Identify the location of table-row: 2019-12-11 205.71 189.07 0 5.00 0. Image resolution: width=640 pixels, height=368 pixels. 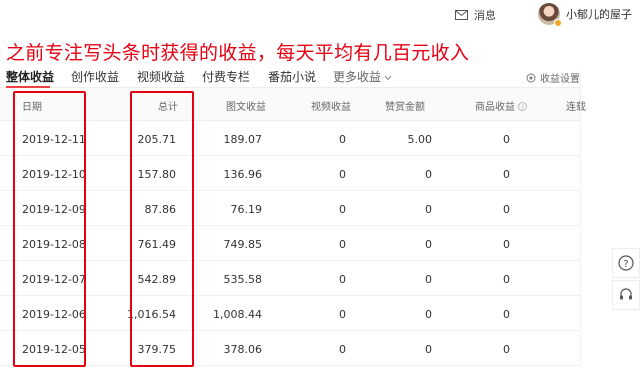
(290, 138).